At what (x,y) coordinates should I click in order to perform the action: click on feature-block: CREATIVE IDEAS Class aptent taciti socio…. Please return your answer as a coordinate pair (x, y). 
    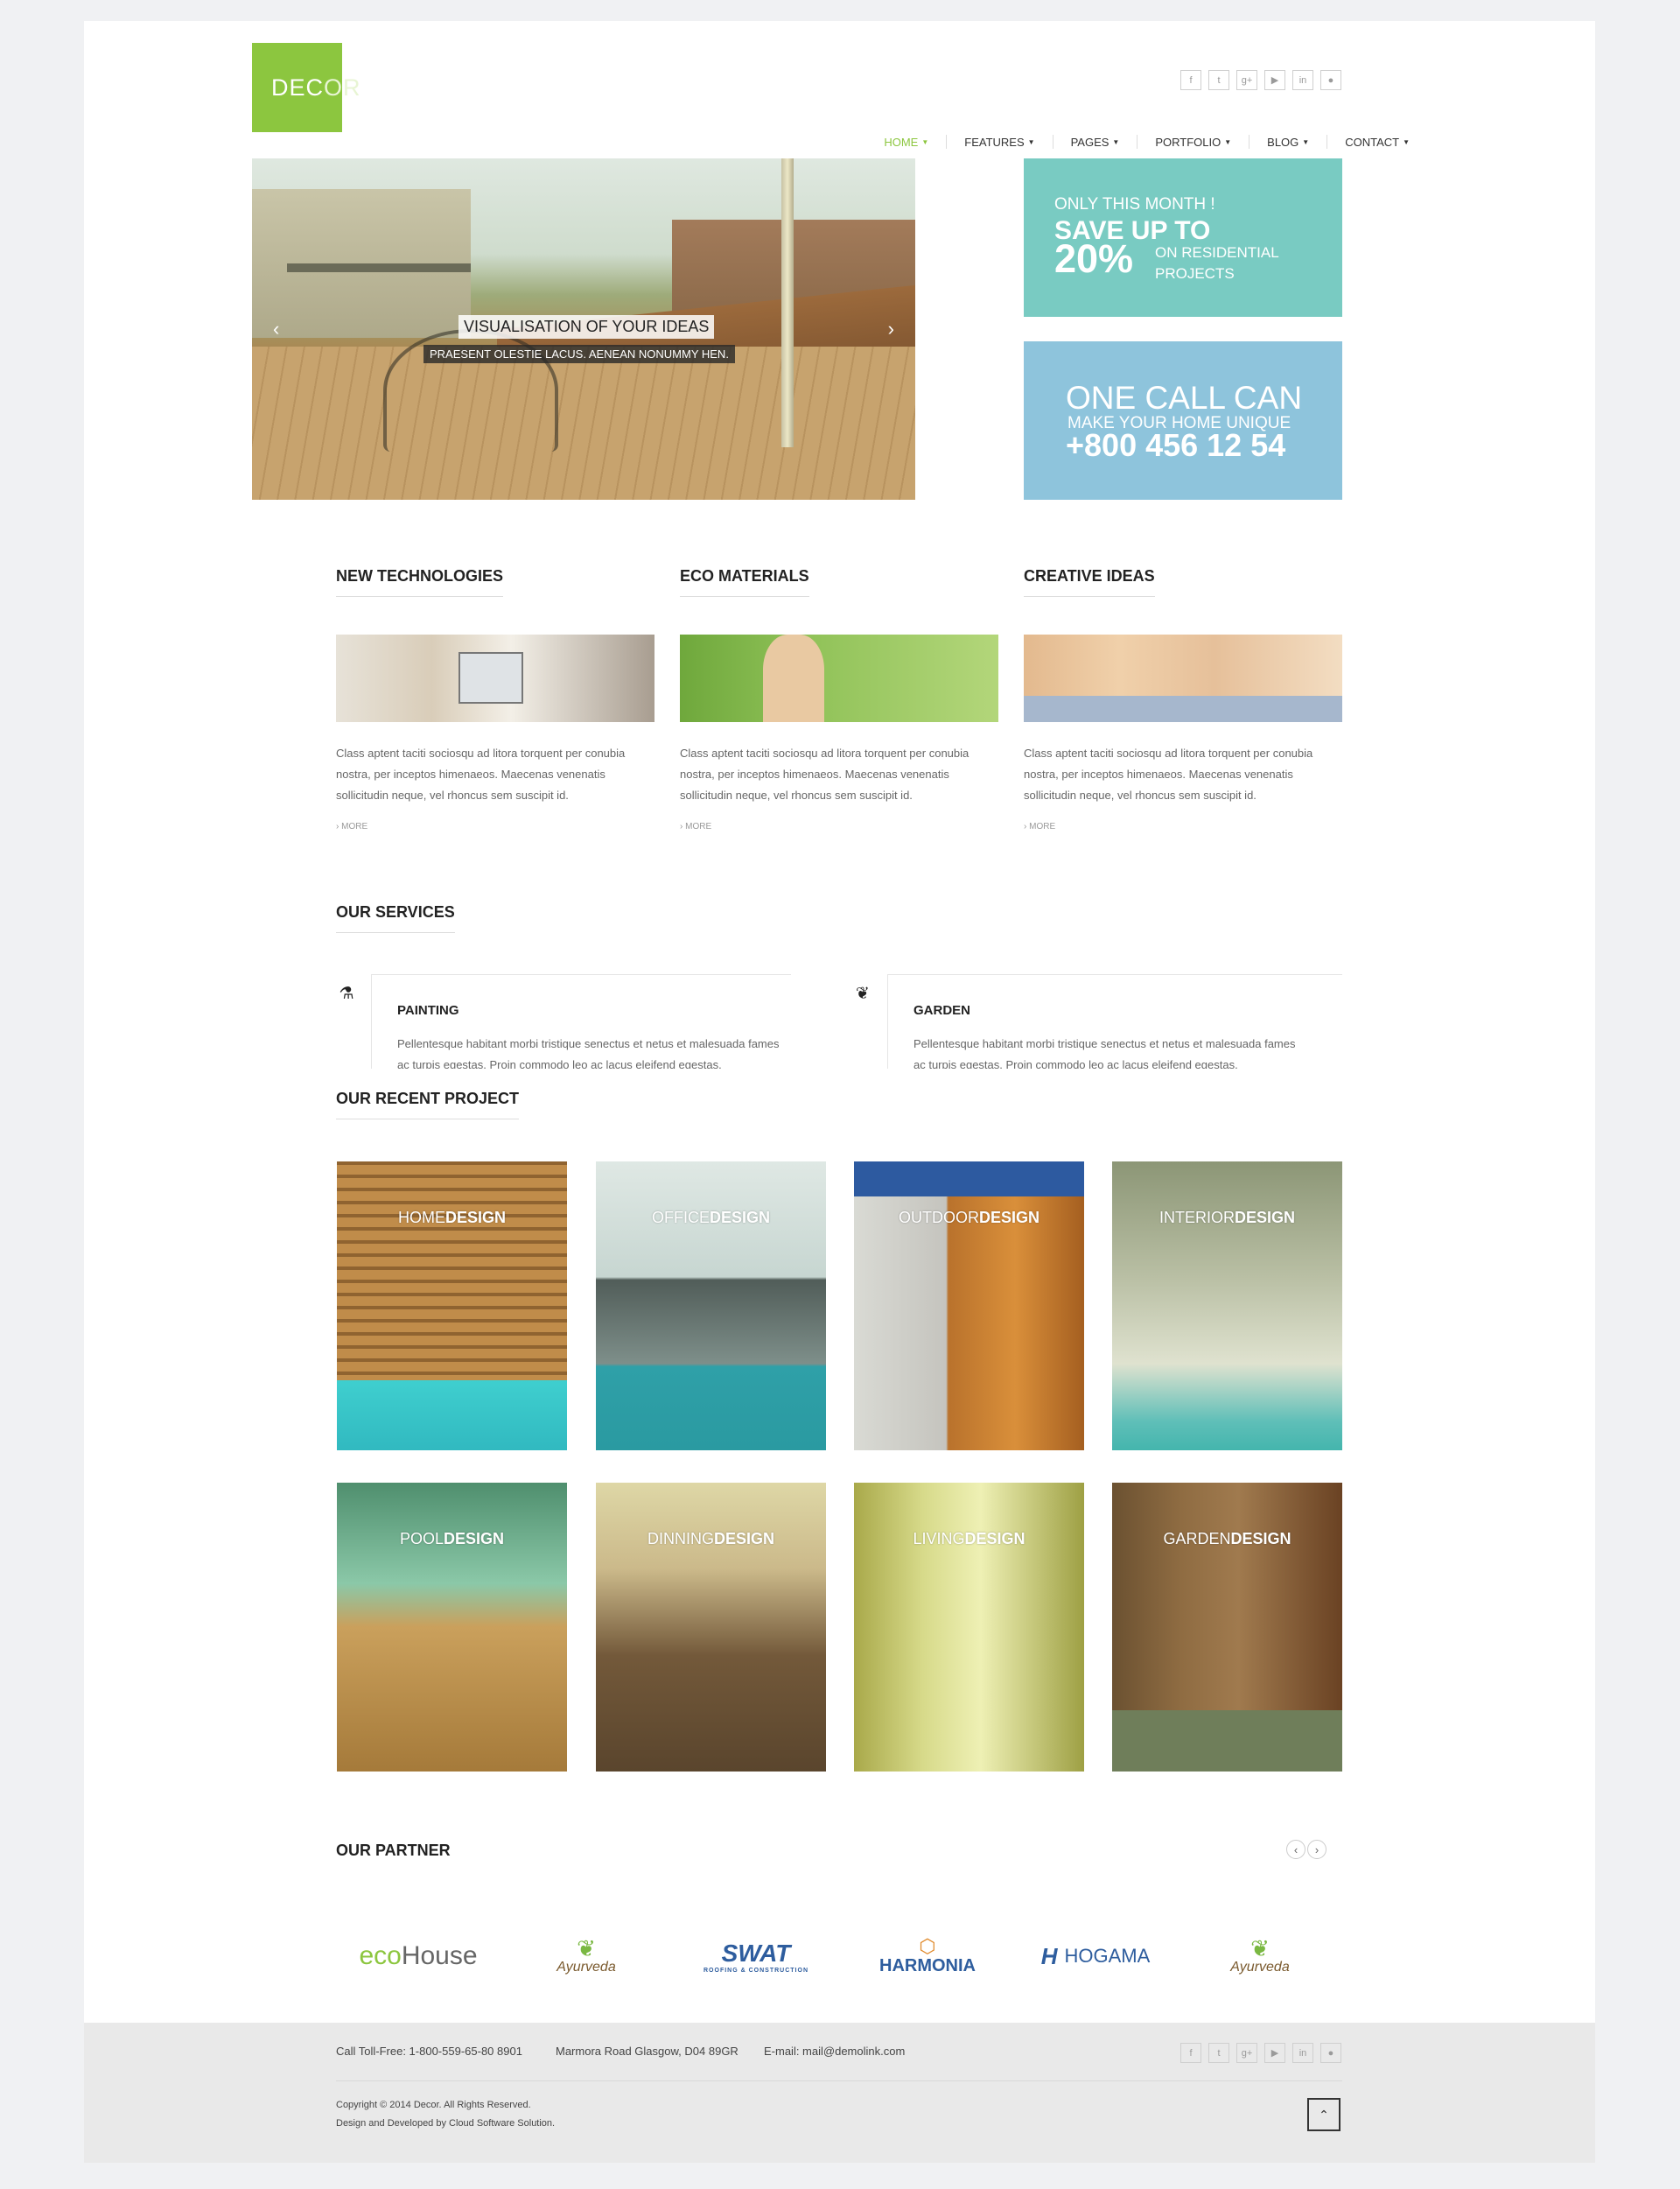
    Looking at the image, I should click on (1183, 699).